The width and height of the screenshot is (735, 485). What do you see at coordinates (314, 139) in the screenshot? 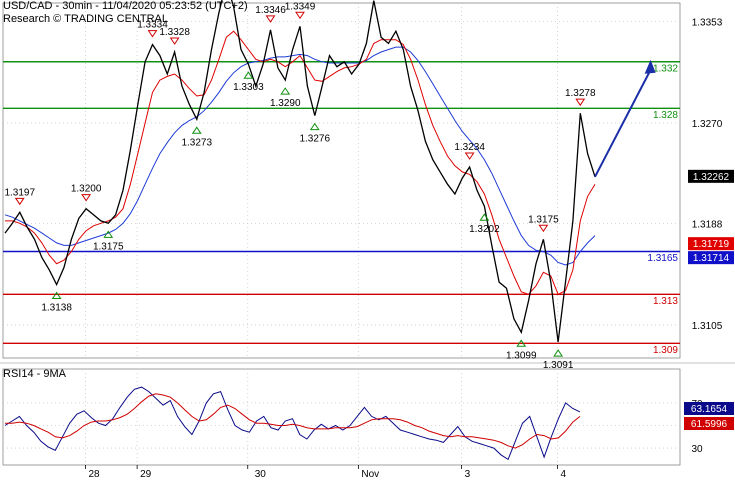
I see `swing-low-label: 1.3276` at bounding box center [314, 139].